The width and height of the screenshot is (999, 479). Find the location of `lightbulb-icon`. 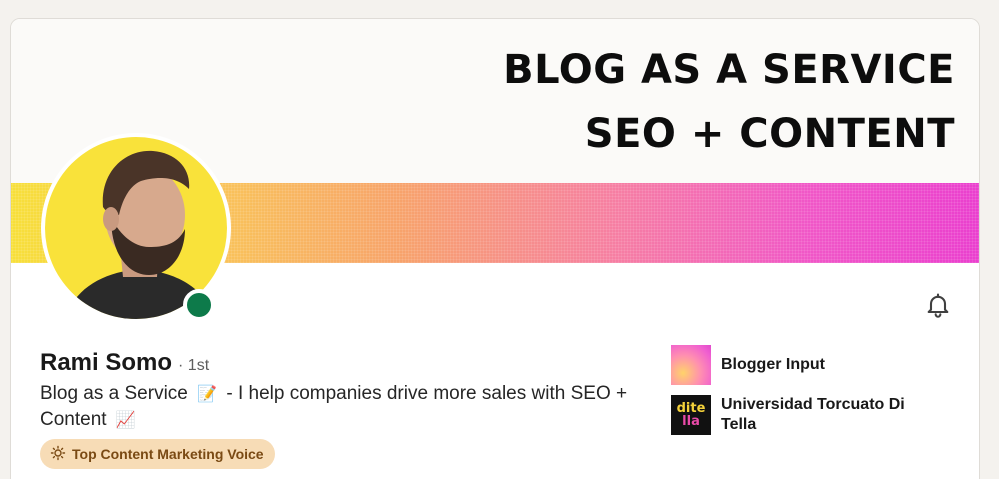

lightbulb-icon is located at coordinates (58, 454).